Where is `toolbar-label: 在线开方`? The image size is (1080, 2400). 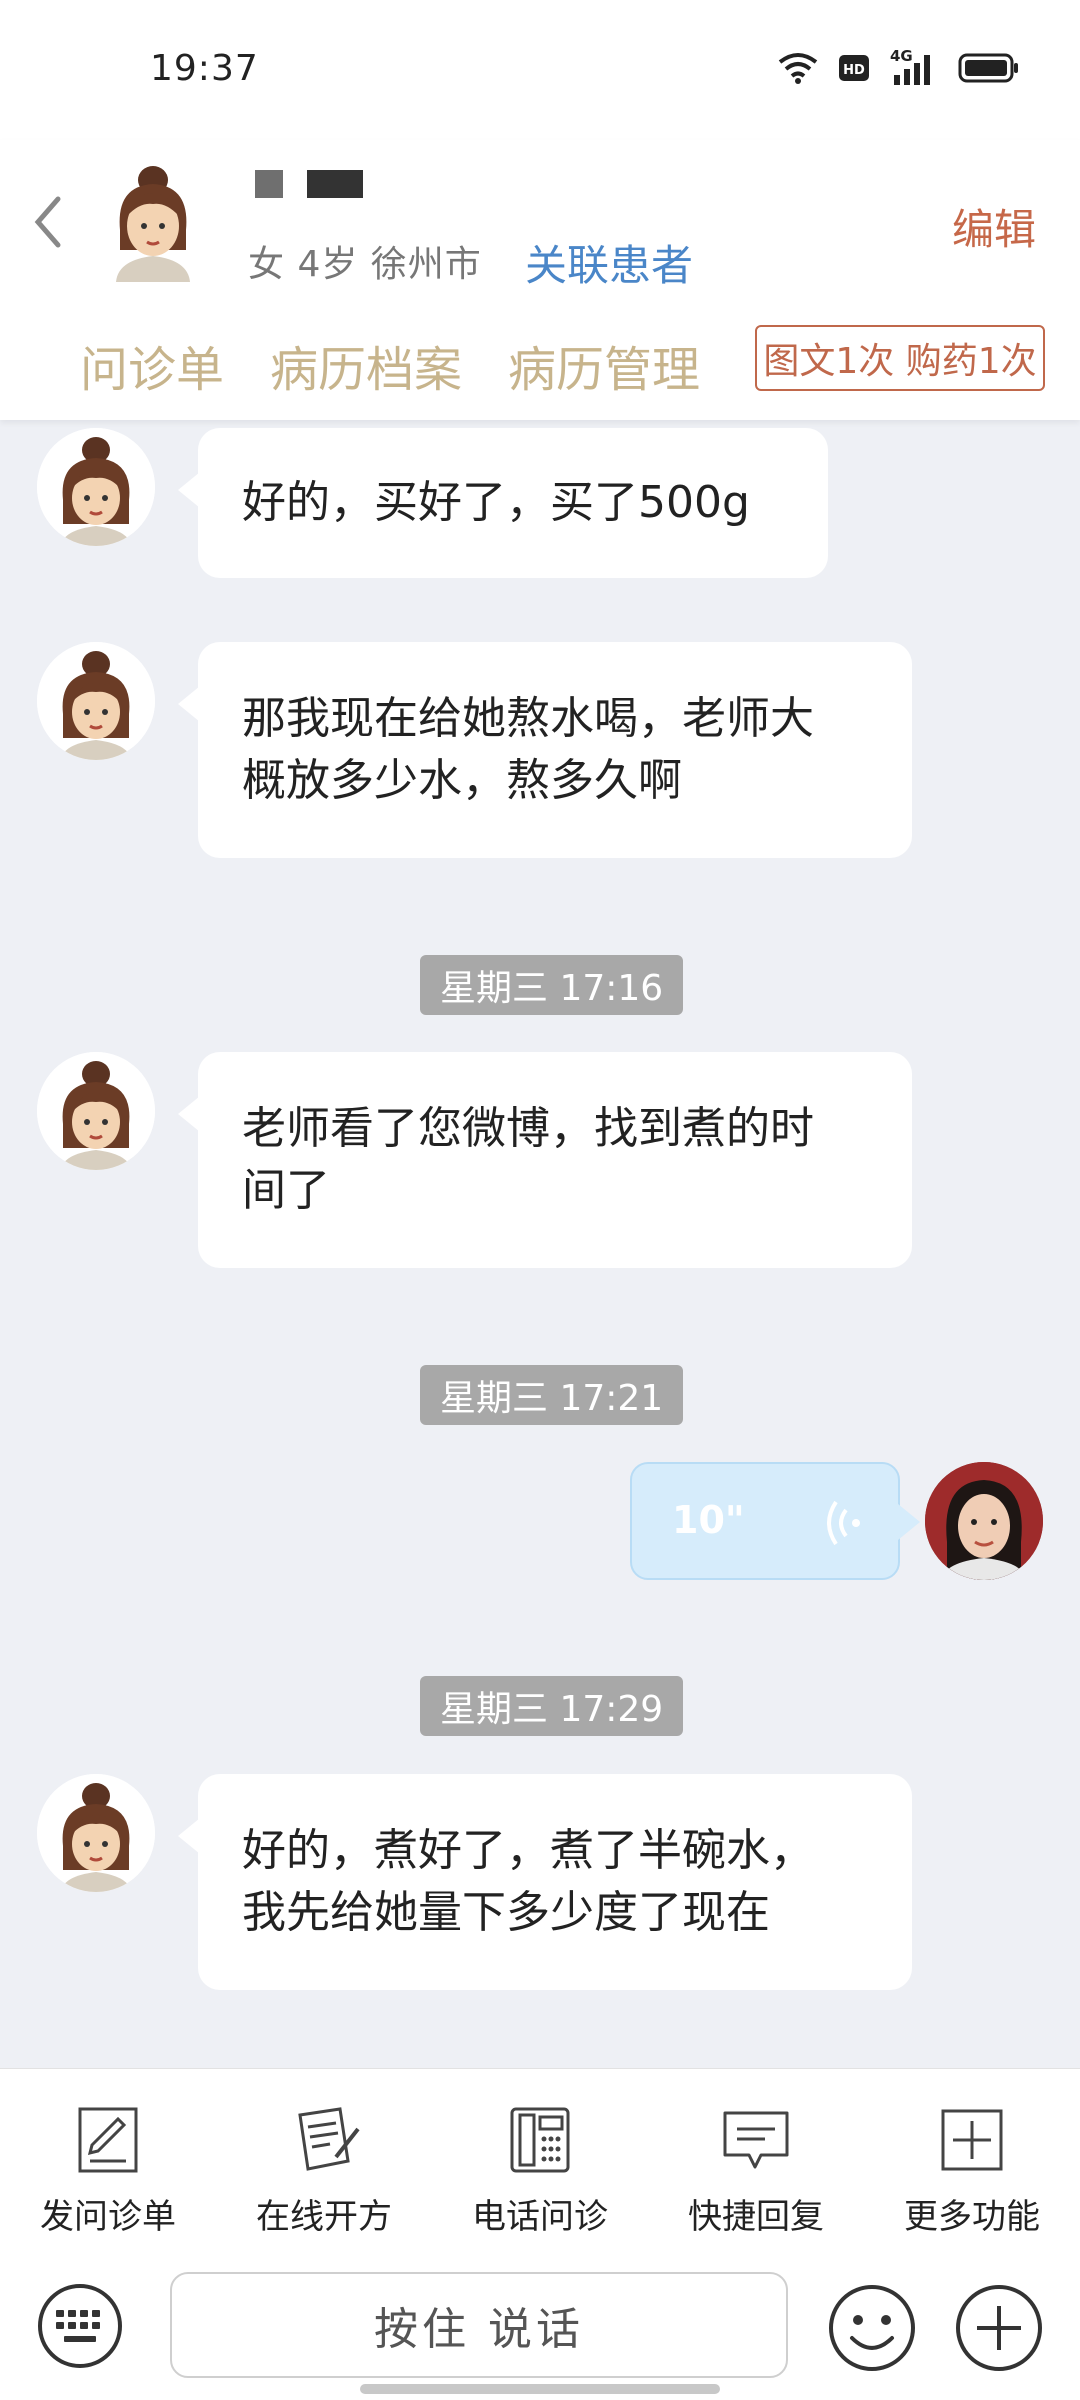 toolbar-label: 在线开方 is located at coordinates (324, 2217).